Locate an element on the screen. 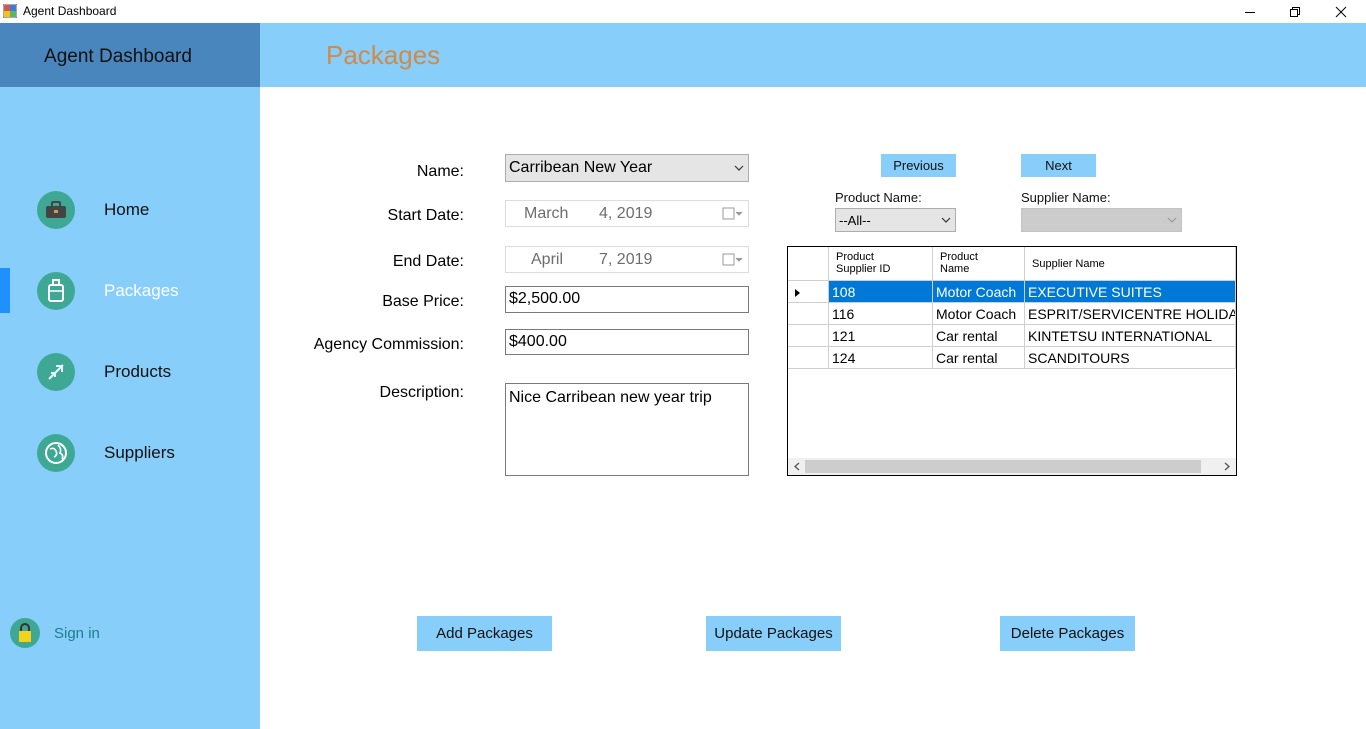  supplier-name-filter-select is located at coordinates (1101, 220).